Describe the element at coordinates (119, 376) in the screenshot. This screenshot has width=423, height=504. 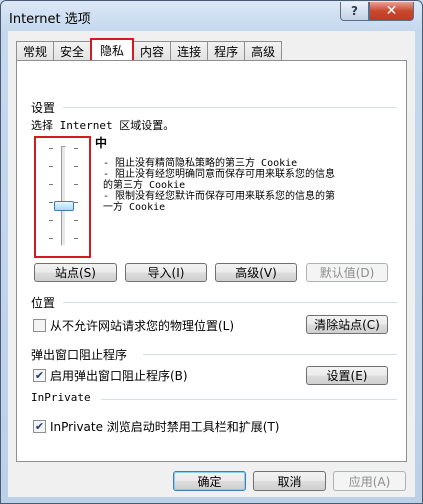
I see `popup-checkbox-label: 启用弹出窗口阻止程序(B)` at that location.